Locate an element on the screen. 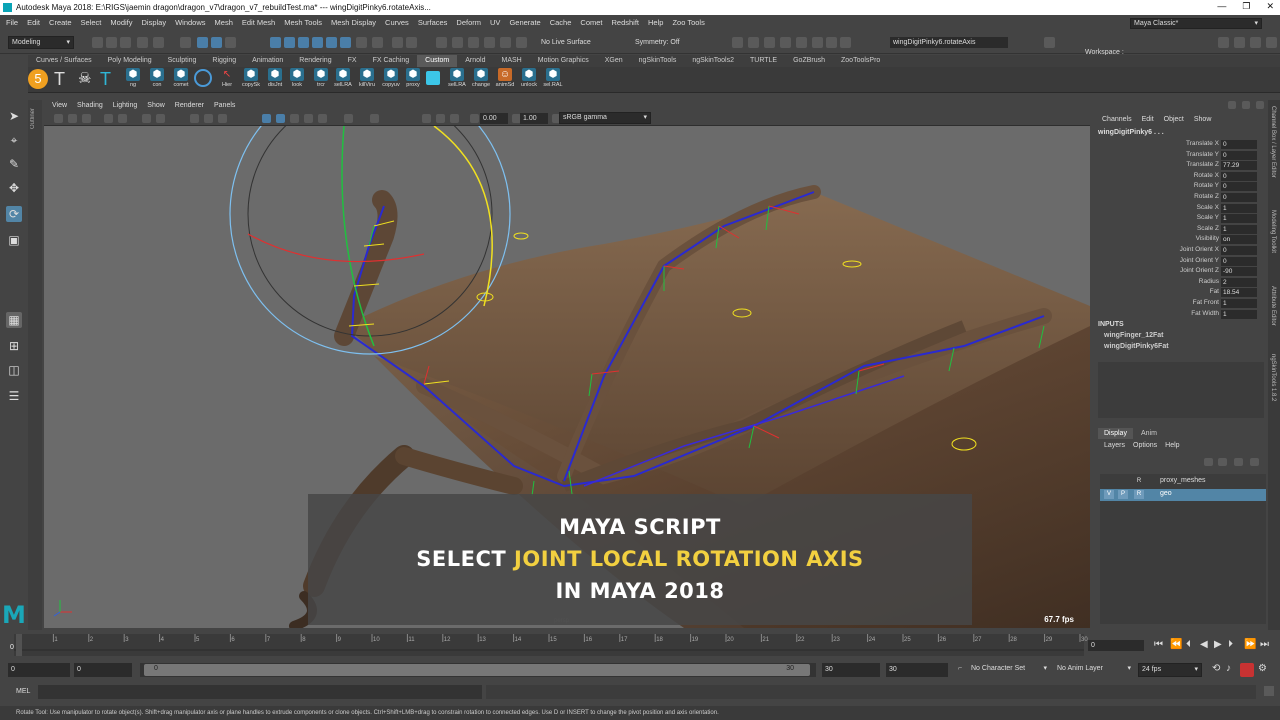 The image size is (1280, 720). ipr-render-icon is located at coordinates (769, 42).